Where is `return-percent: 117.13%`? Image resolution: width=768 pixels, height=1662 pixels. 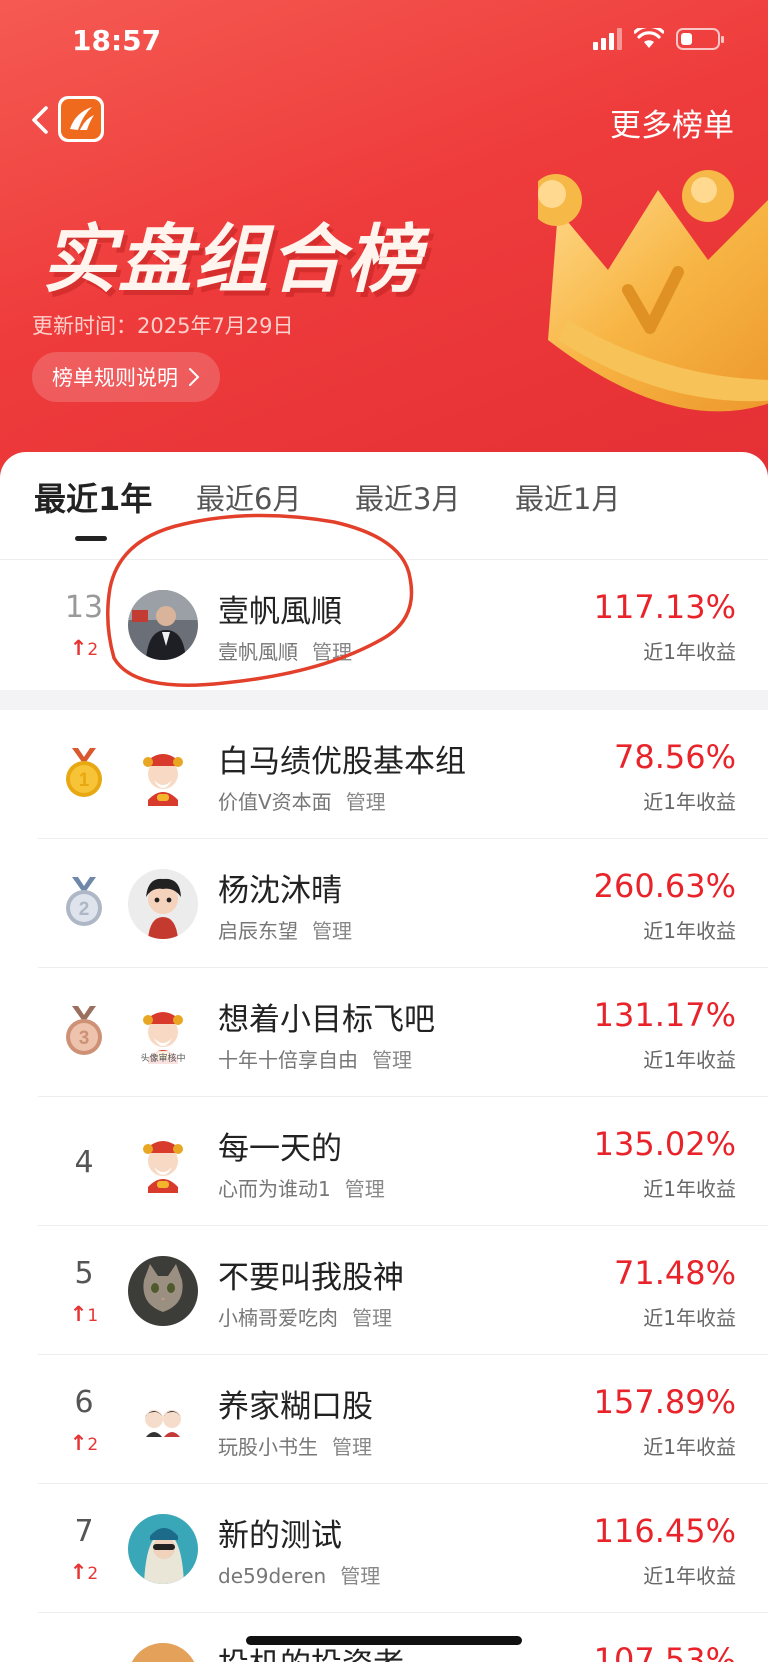
return-percent: 117.13% is located at coordinates (664, 607).